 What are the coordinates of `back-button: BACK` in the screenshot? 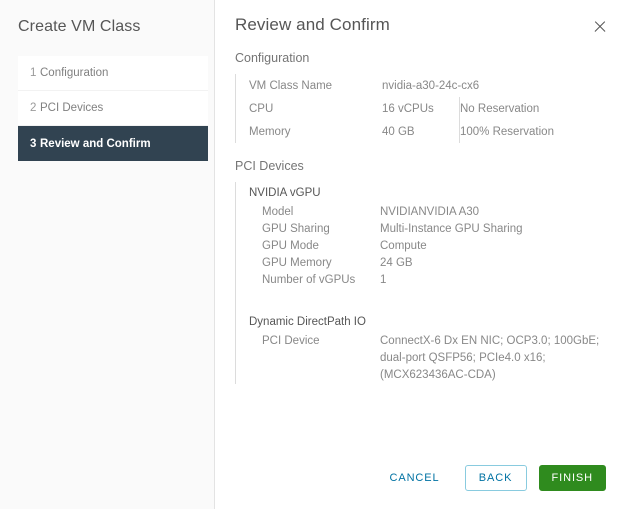 It's located at (495, 478).